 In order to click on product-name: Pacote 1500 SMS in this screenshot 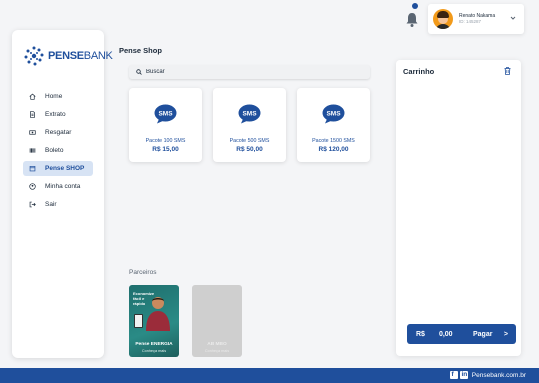, I will do `click(333, 141)`.